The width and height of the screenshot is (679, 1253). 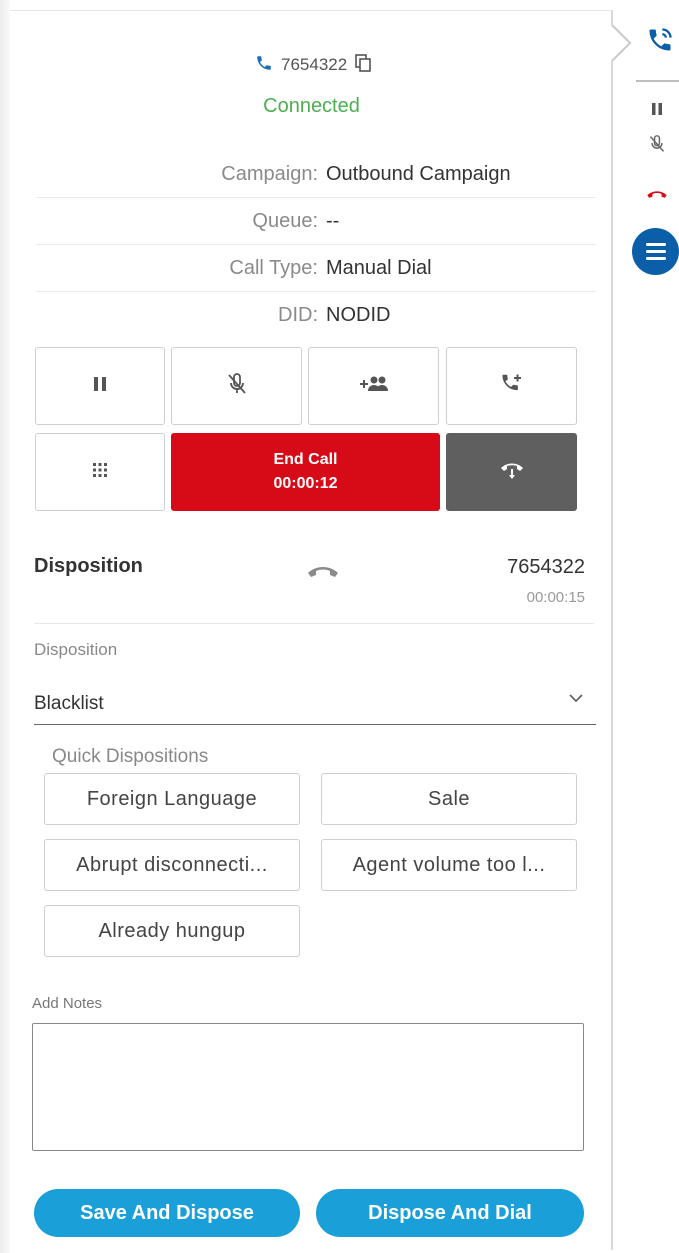 I want to click on chevron-down-icon, so click(x=576, y=700).